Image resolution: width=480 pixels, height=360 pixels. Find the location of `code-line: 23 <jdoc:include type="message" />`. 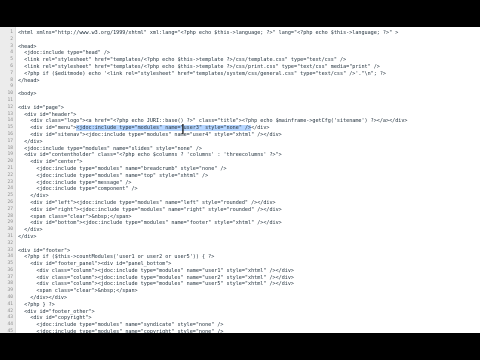

code-line: 23 <jdoc:include type="message" /> is located at coordinates (240, 183).